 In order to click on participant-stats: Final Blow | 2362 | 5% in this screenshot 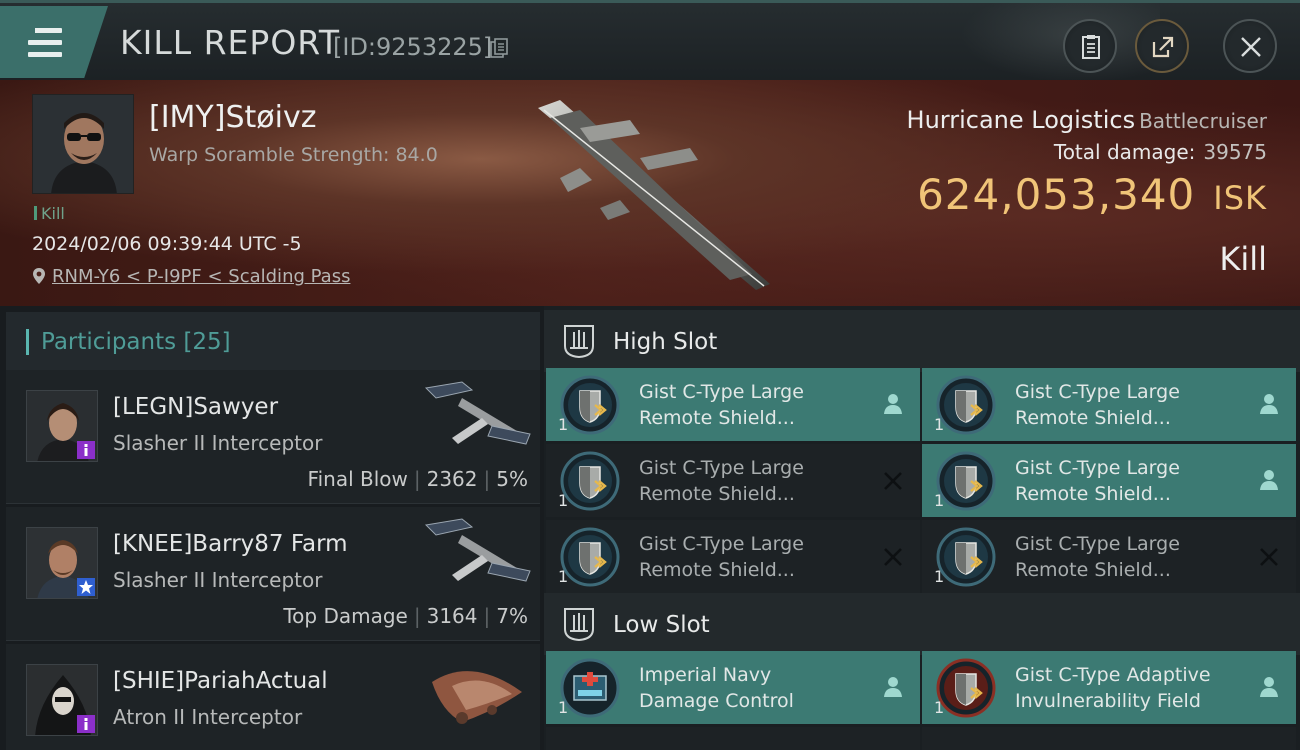, I will do `click(418, 479)`.